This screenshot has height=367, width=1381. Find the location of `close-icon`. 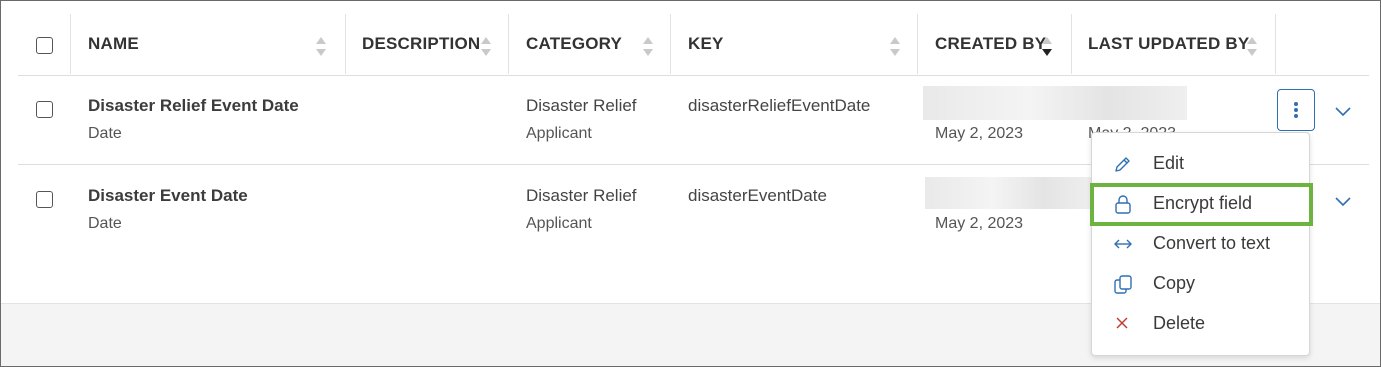

close-icon is located at coordinates (1122, 323).